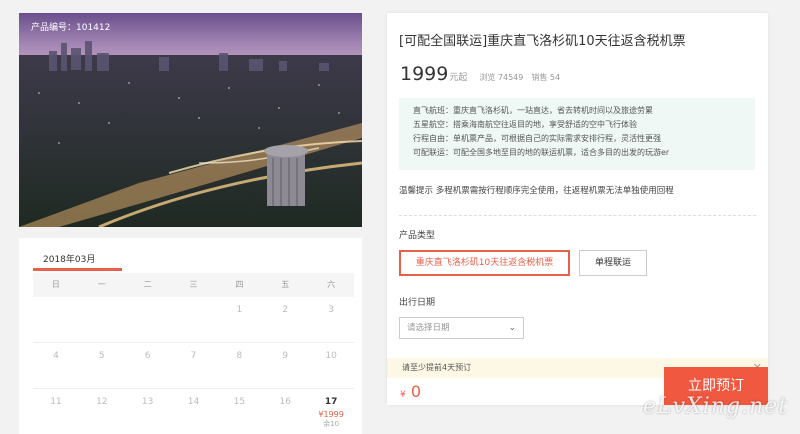 This screenshot has height=434, width=800. I want to click on calendar-day: 8, so click(239, 356).